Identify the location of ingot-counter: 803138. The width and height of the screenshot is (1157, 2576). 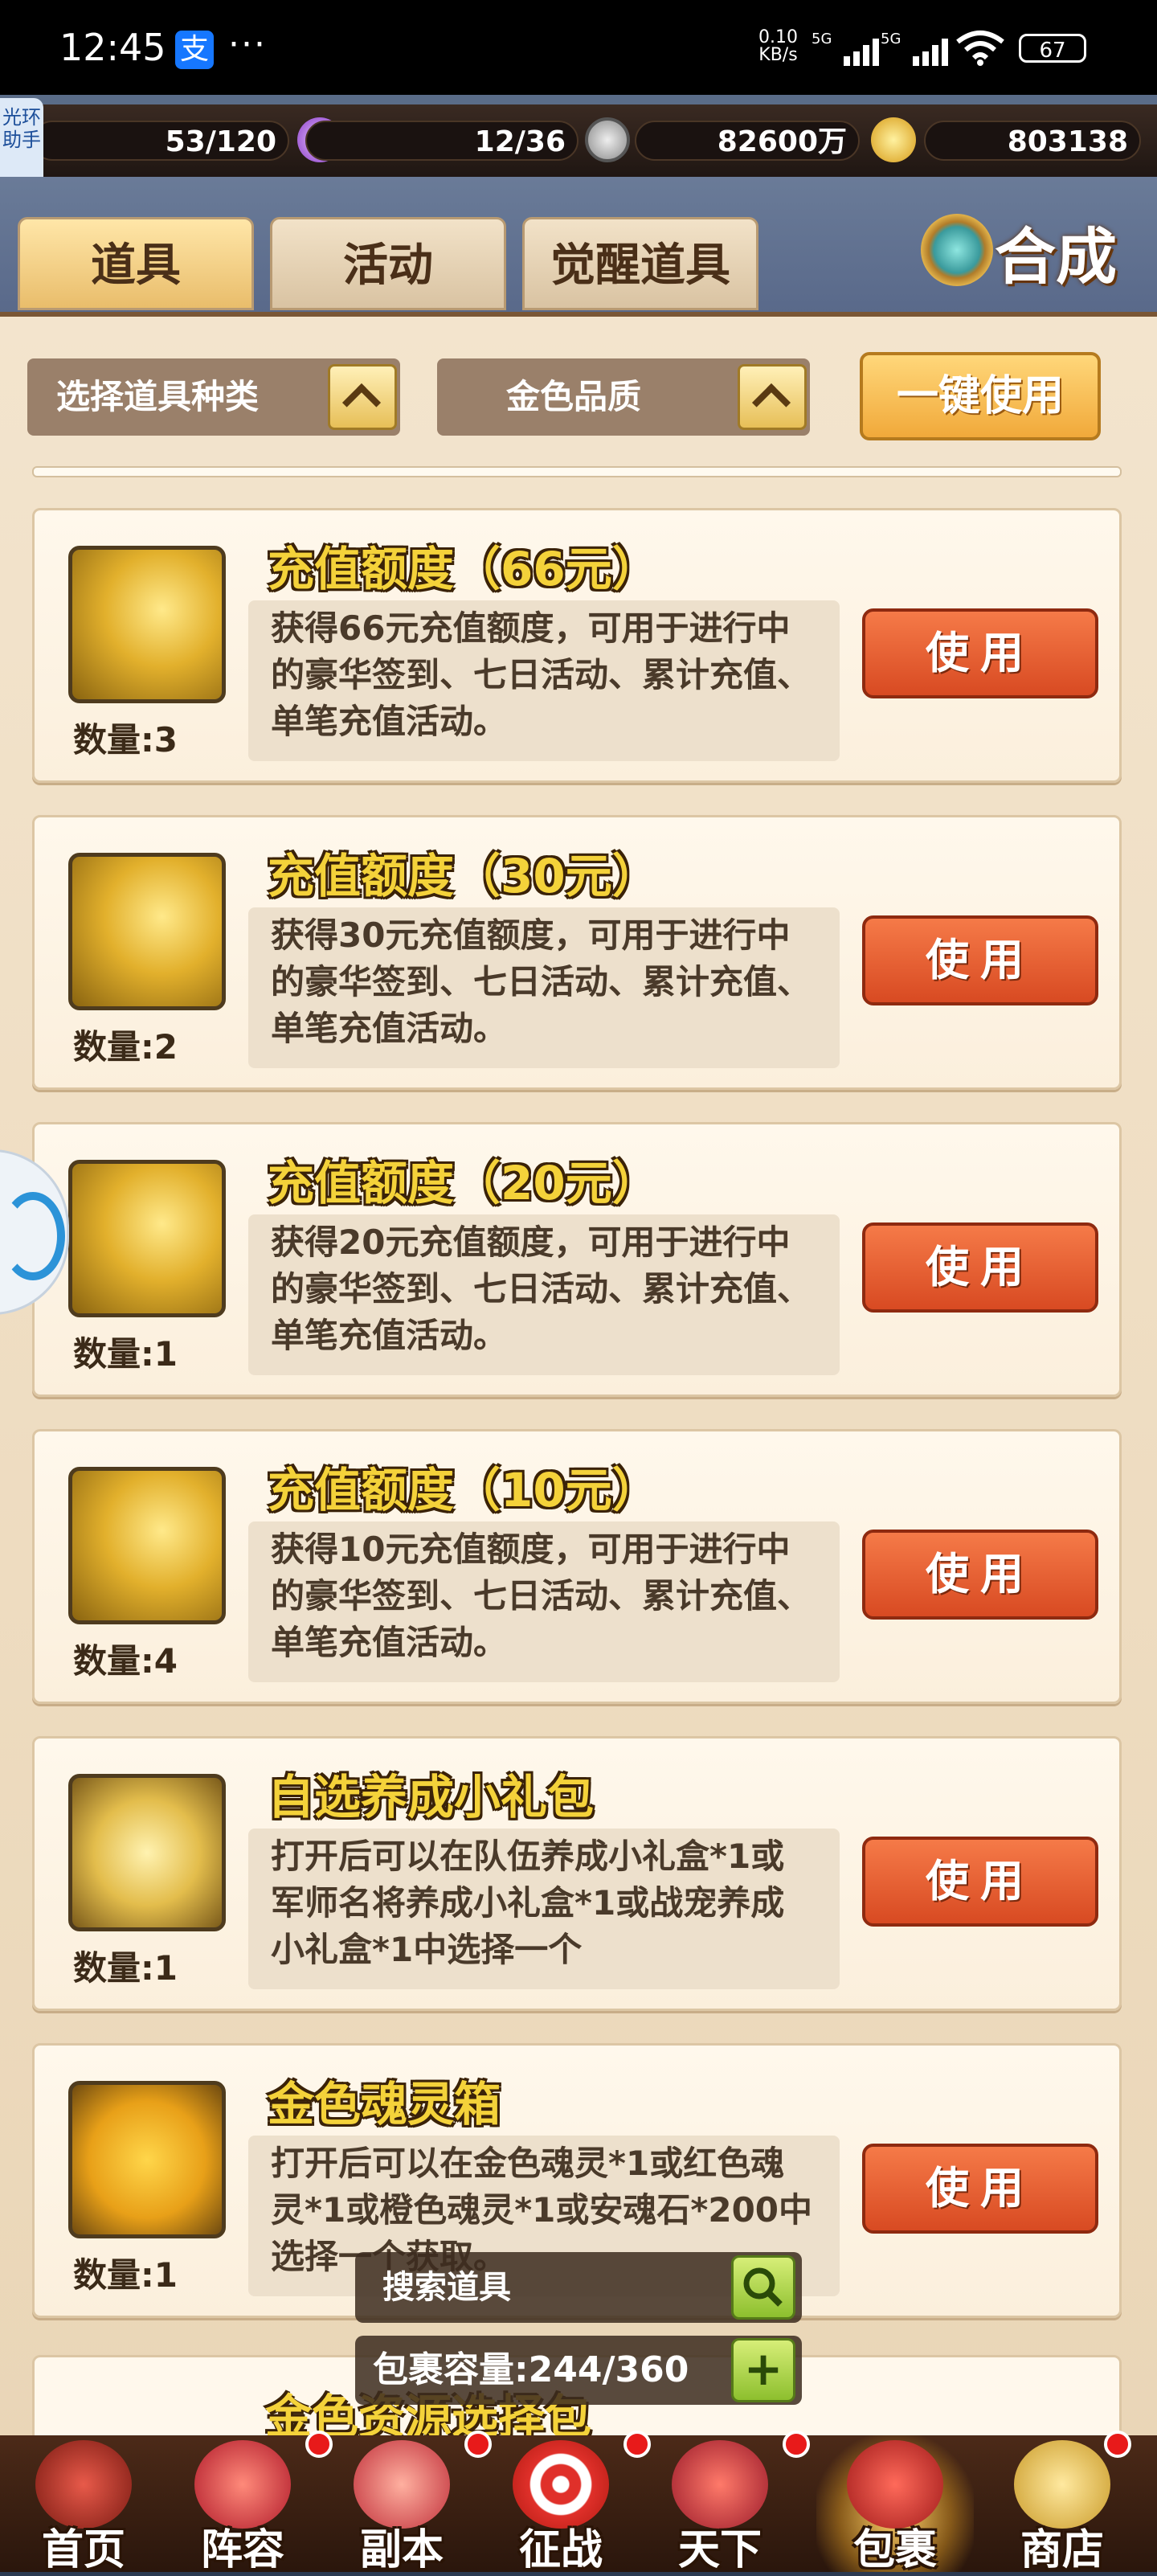
(1032, 141).